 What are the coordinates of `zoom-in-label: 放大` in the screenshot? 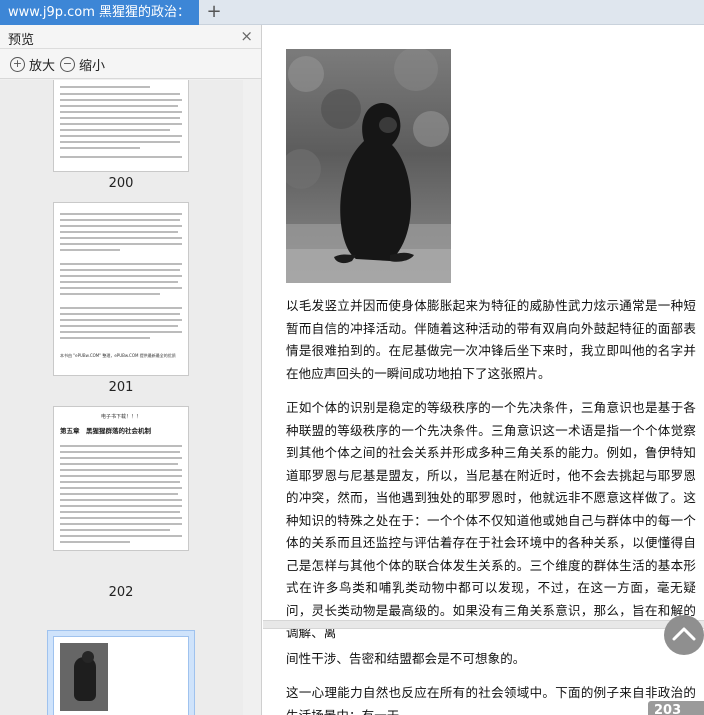 It's located at (42, 66).